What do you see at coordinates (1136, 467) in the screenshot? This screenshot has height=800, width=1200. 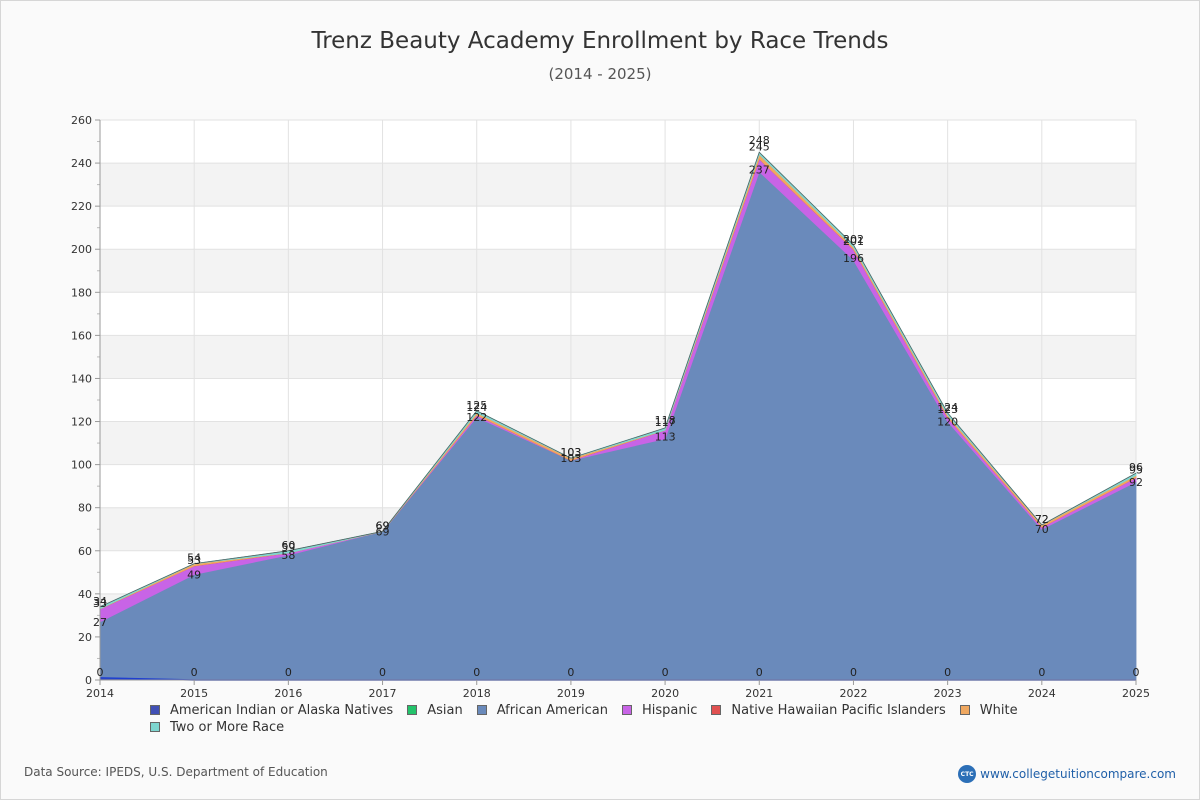 I see `data-label-top: 96` at bounding box center [1136, 467].